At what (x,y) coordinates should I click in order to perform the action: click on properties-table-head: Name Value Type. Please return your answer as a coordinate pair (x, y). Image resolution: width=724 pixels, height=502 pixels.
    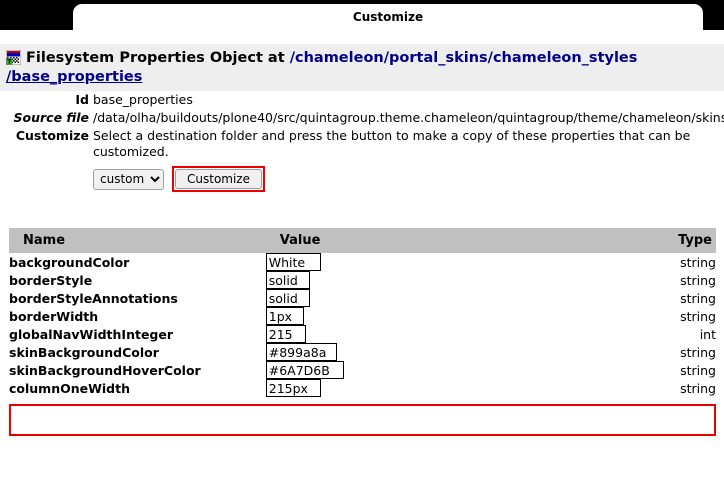
    Looking at the image, I should click on (362, 240).